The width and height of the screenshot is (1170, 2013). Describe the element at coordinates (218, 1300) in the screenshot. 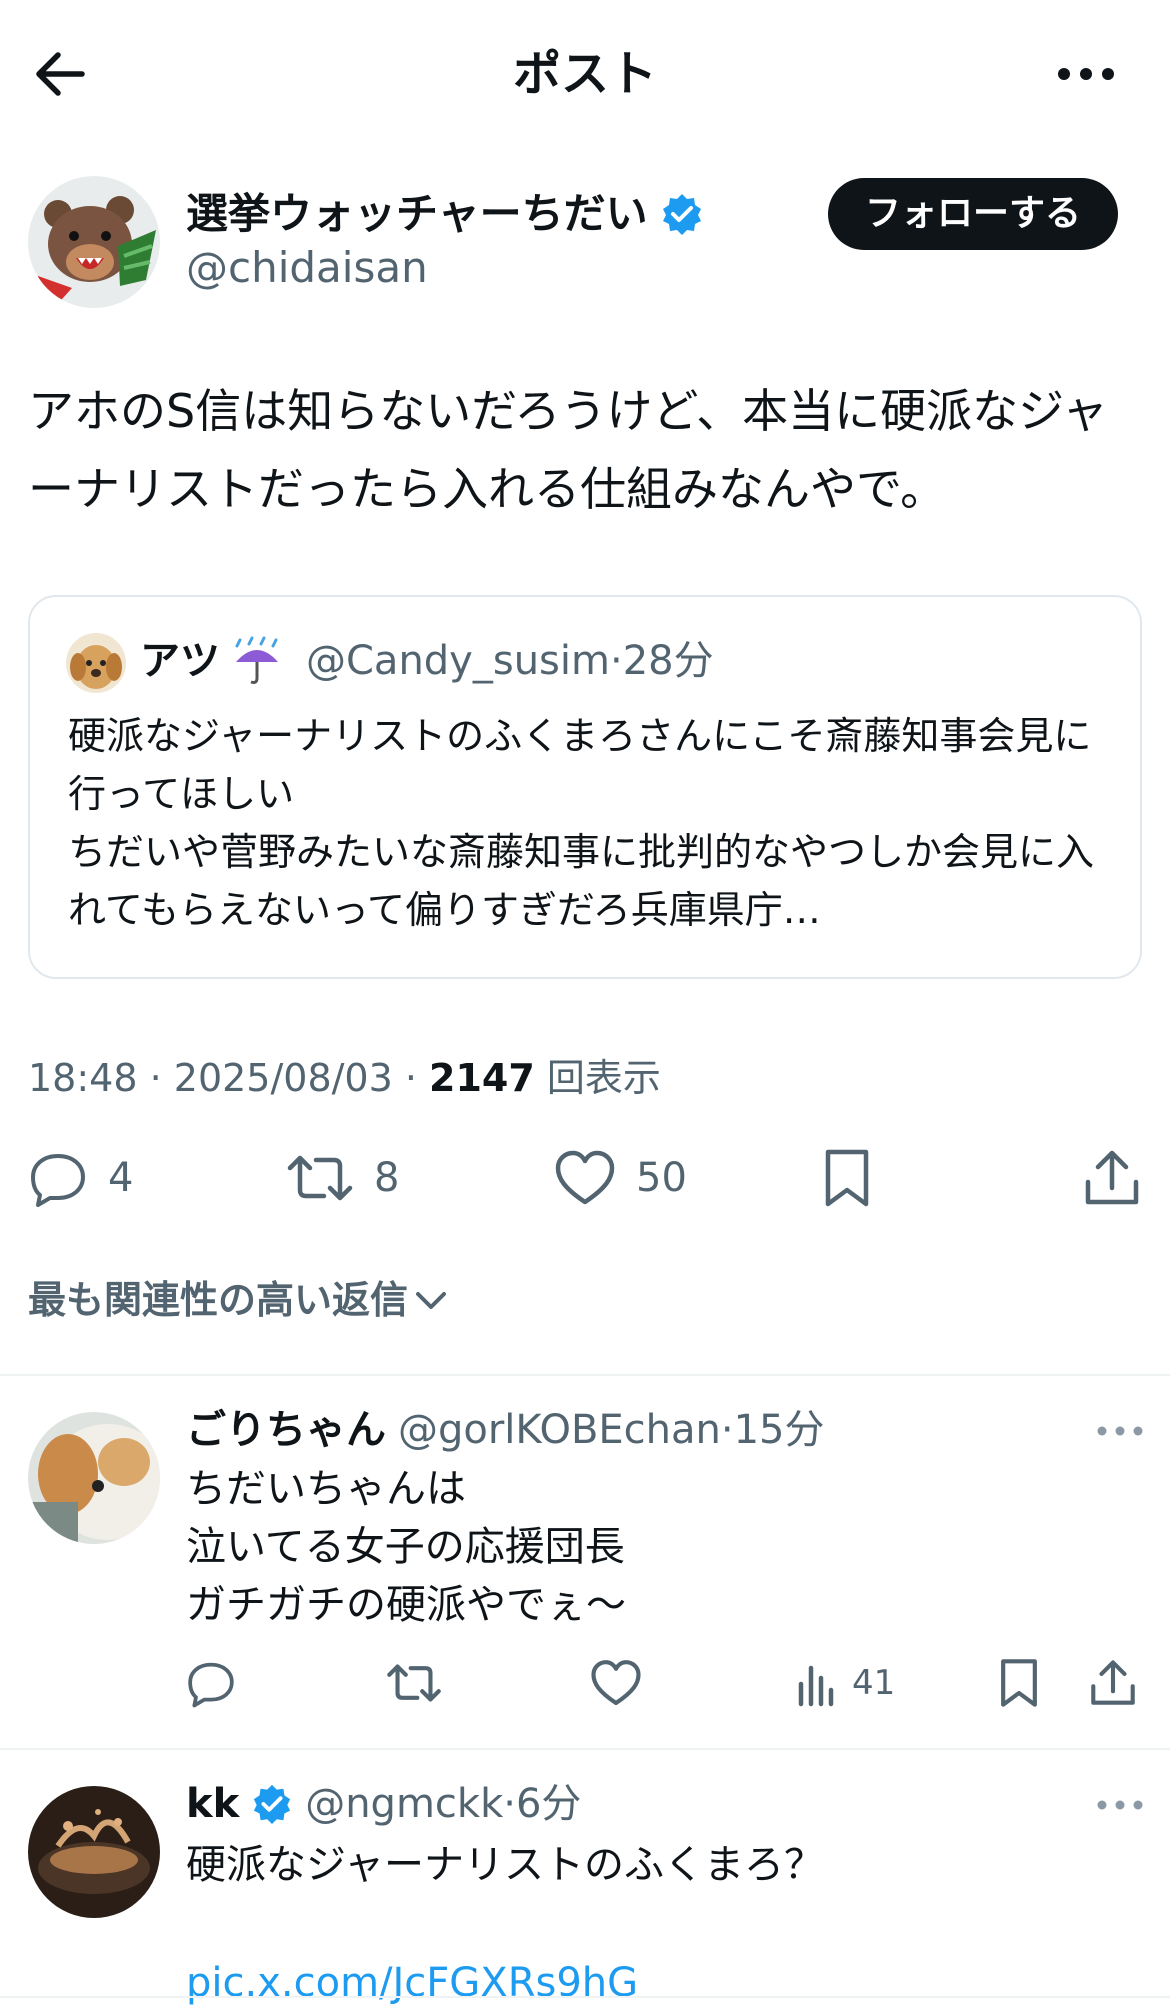

I see `reply-sort-label: 最も関連性の高い返信` at that location.